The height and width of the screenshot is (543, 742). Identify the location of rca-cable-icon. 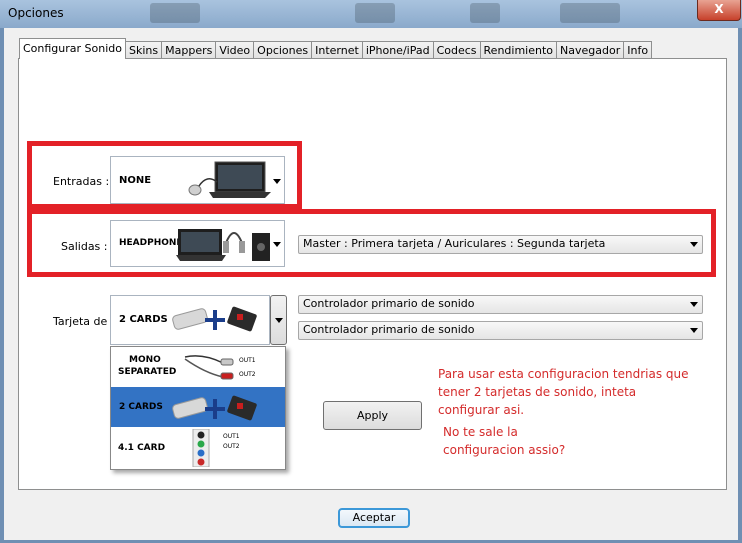
(209, 367).